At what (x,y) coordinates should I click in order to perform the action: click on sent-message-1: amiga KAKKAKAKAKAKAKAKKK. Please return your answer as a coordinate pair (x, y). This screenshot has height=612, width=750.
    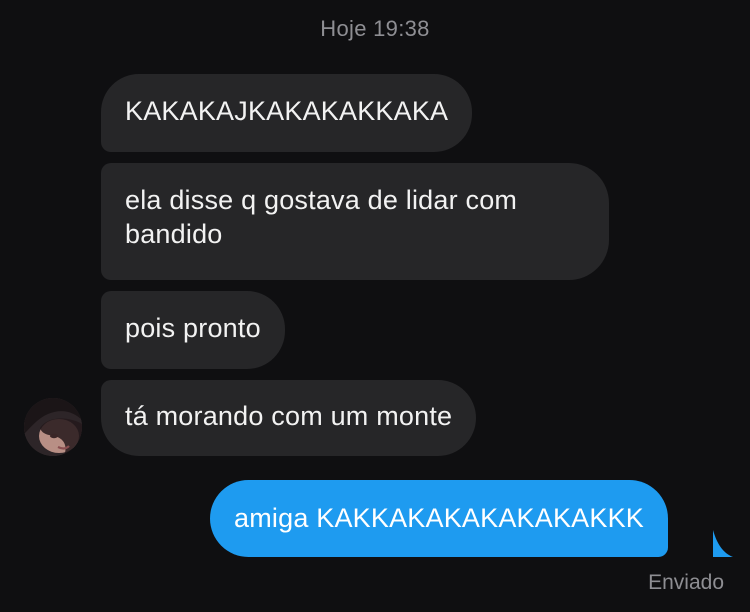
    Looking at the image, I should click on (439, 518).